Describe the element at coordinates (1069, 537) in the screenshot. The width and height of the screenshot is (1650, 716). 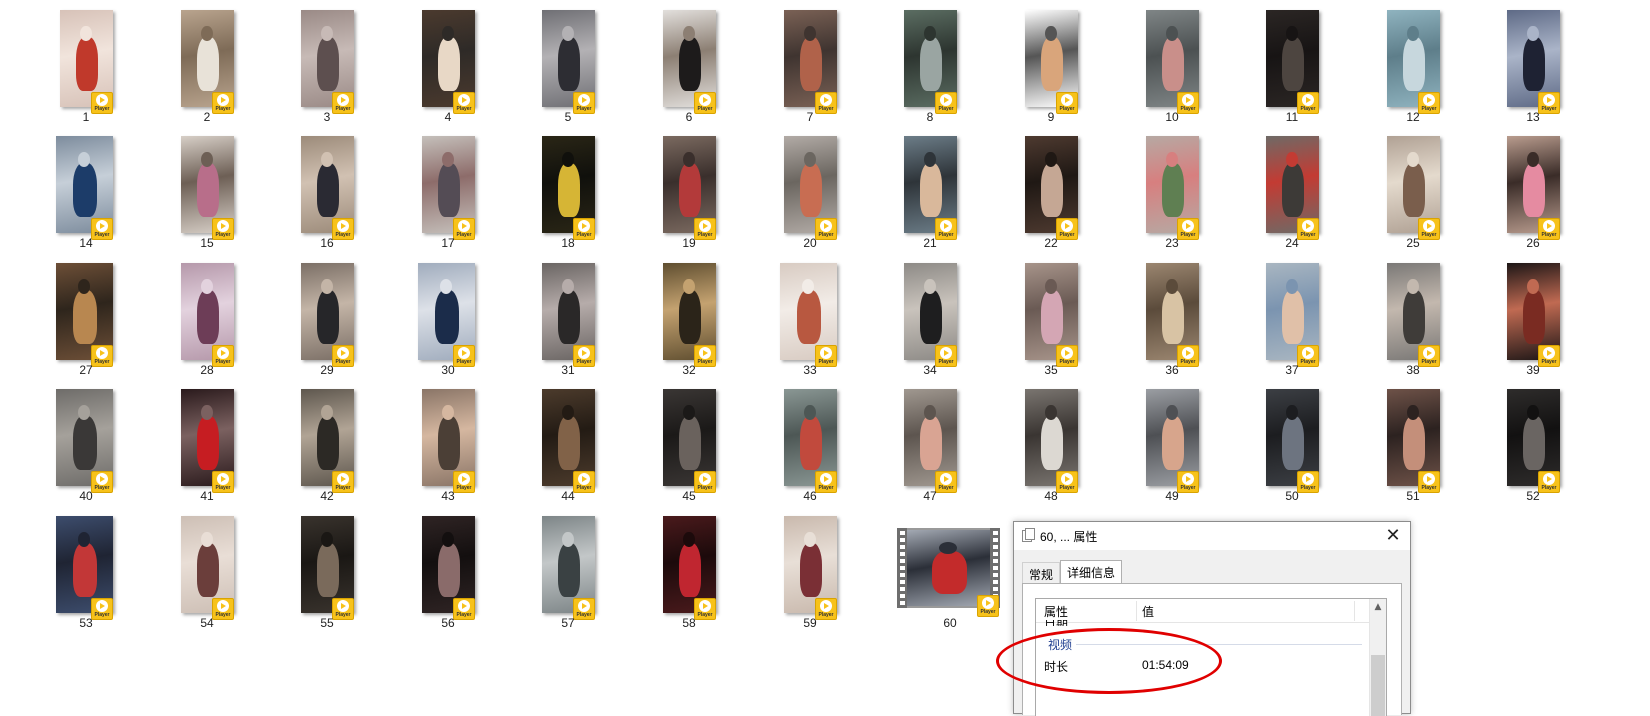
I see `dialog-title: 60, ... 属性` at that location.